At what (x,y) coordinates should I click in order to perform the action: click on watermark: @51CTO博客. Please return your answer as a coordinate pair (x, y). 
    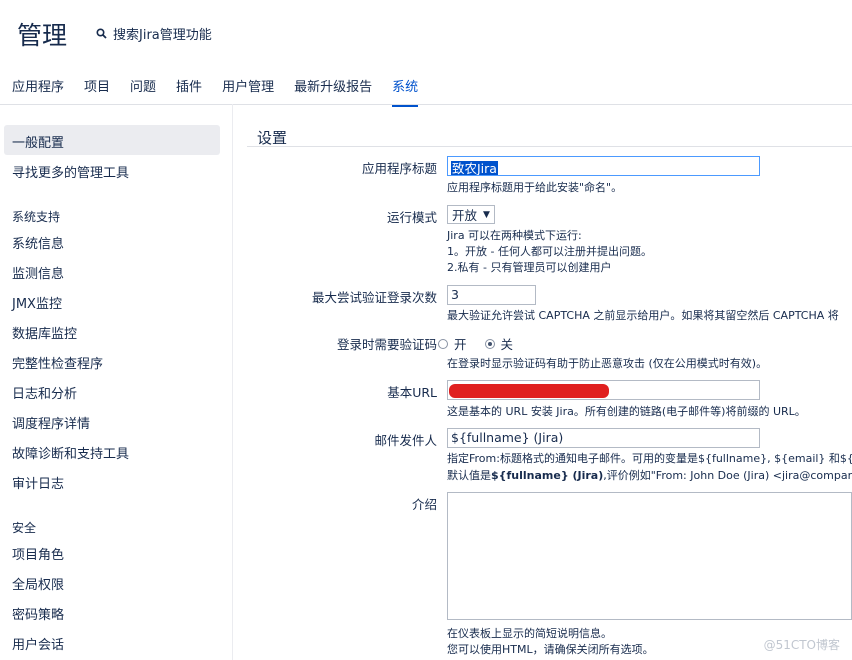
    Looking at the image, I should click on (801, 645).